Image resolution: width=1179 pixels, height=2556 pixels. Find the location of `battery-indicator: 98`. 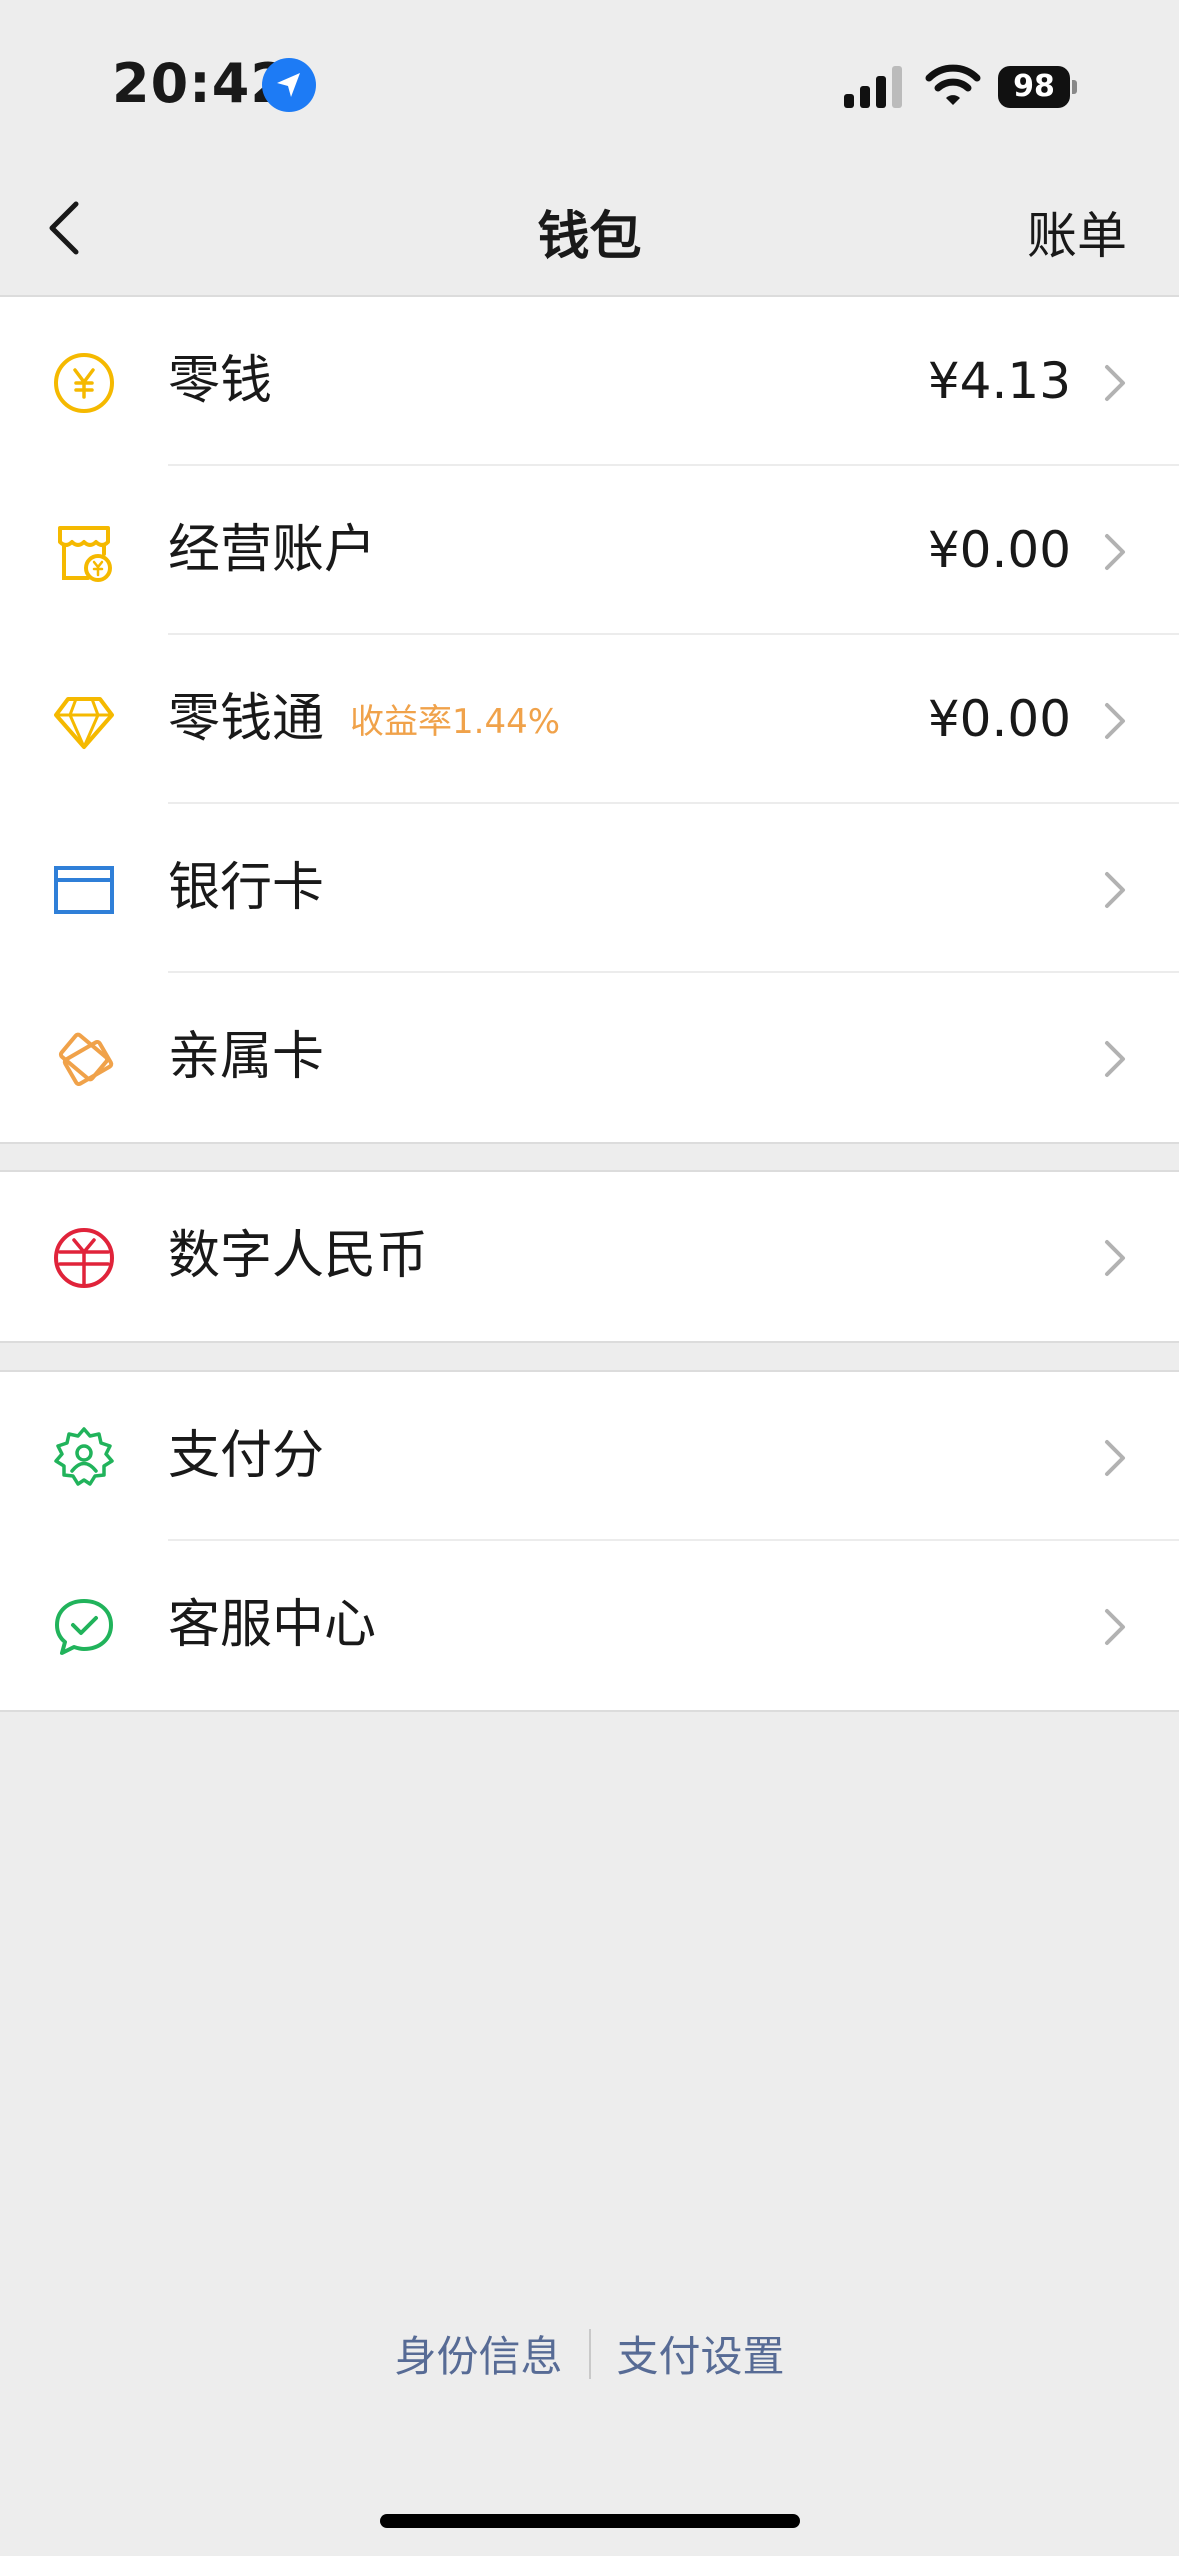

battery-indicator: 98 is located at coordinates (1037, 87).